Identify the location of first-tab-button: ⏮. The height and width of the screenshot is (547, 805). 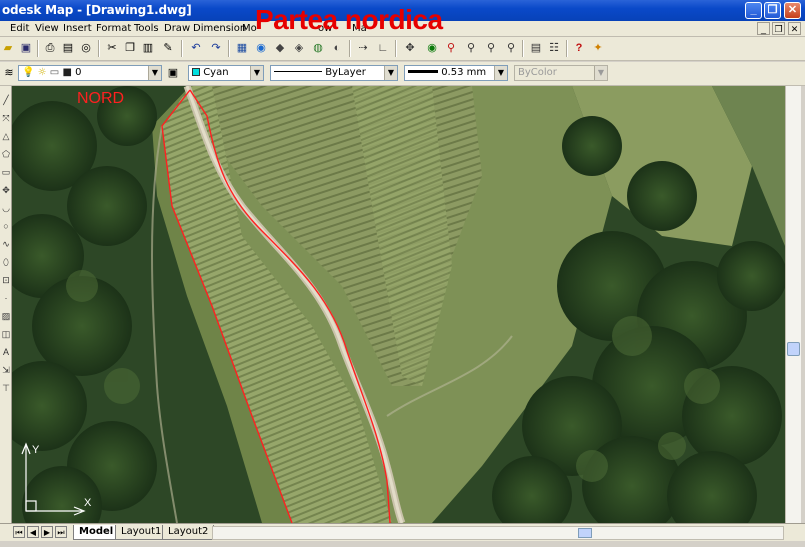
(19, 532).